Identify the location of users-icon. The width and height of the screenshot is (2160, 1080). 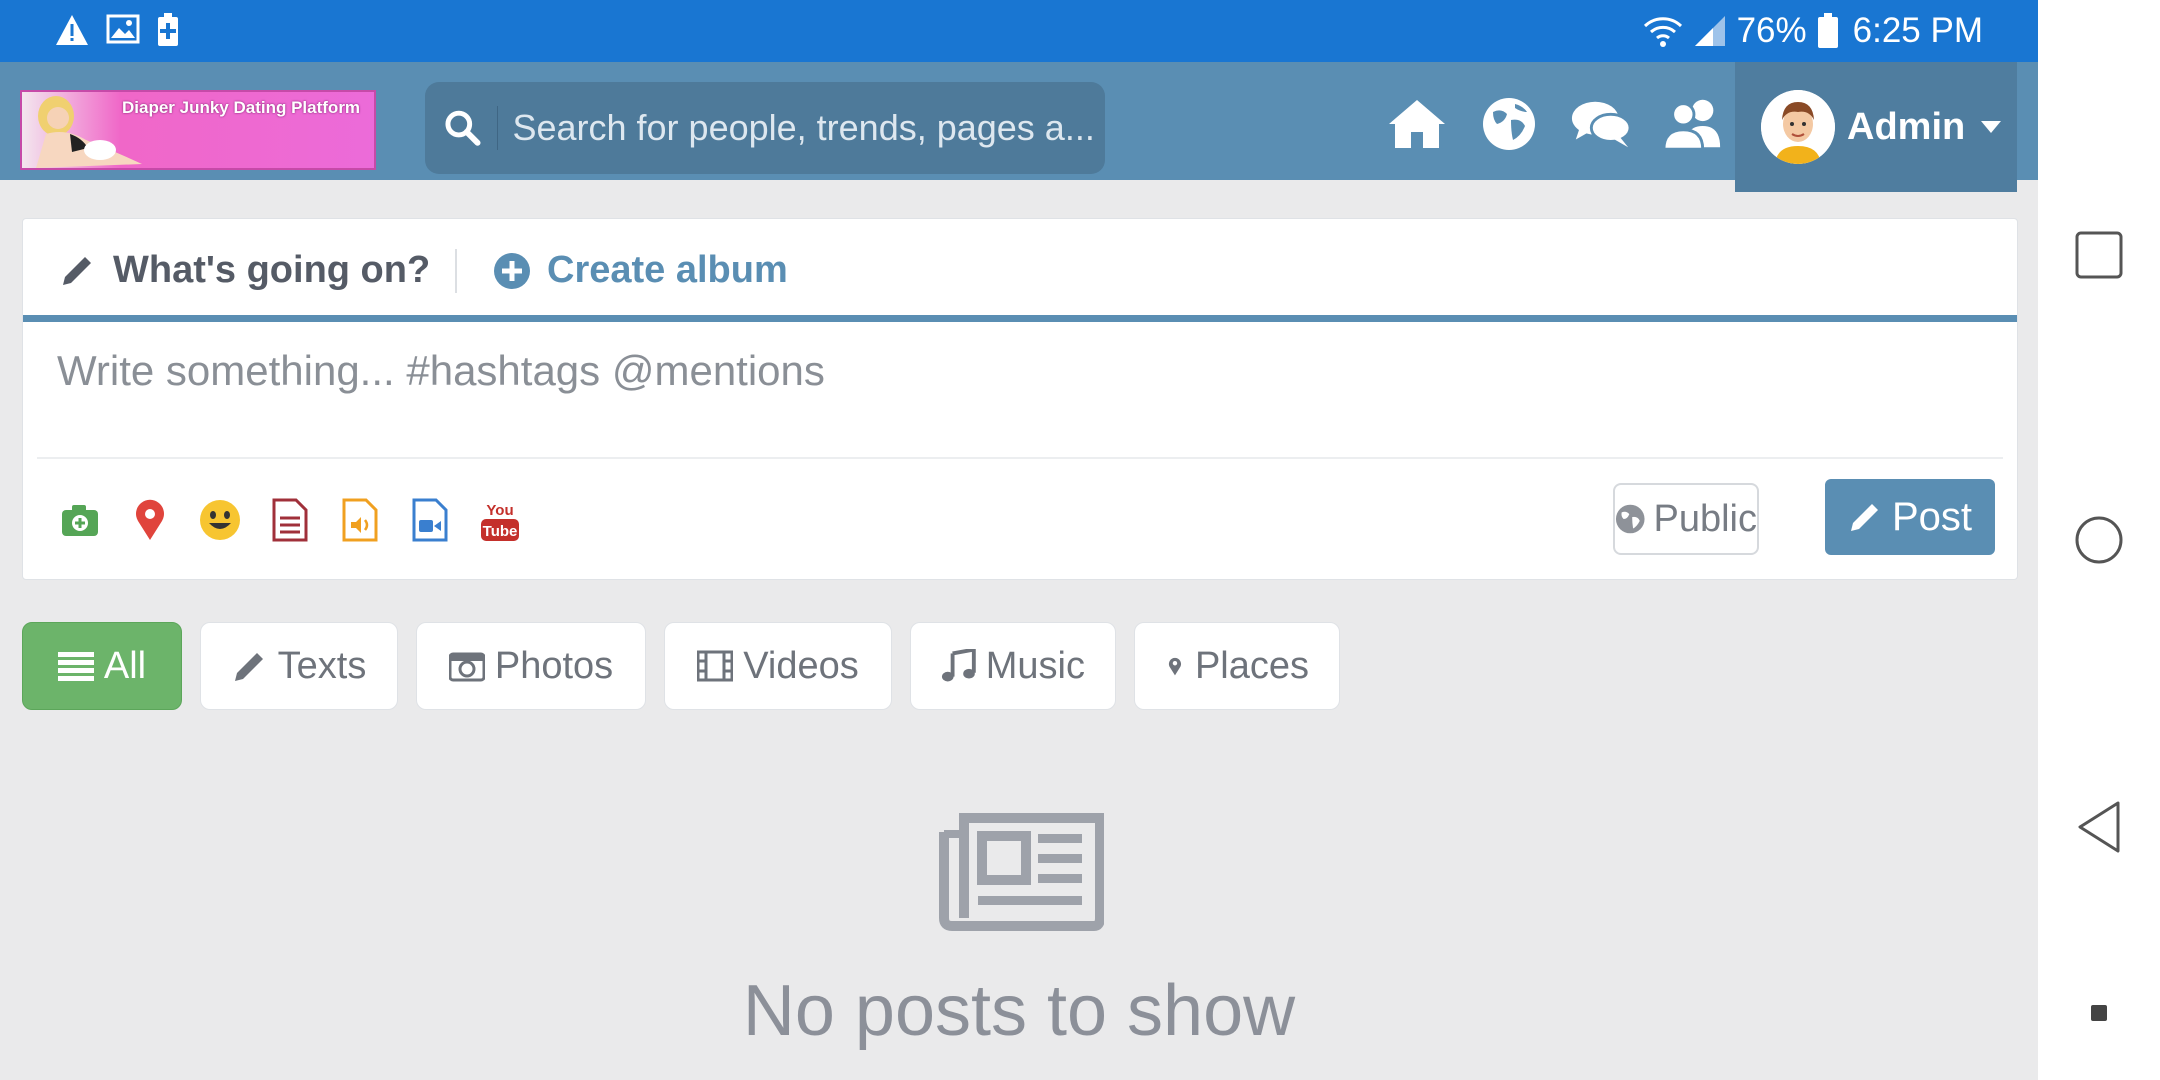
(1691, 125).